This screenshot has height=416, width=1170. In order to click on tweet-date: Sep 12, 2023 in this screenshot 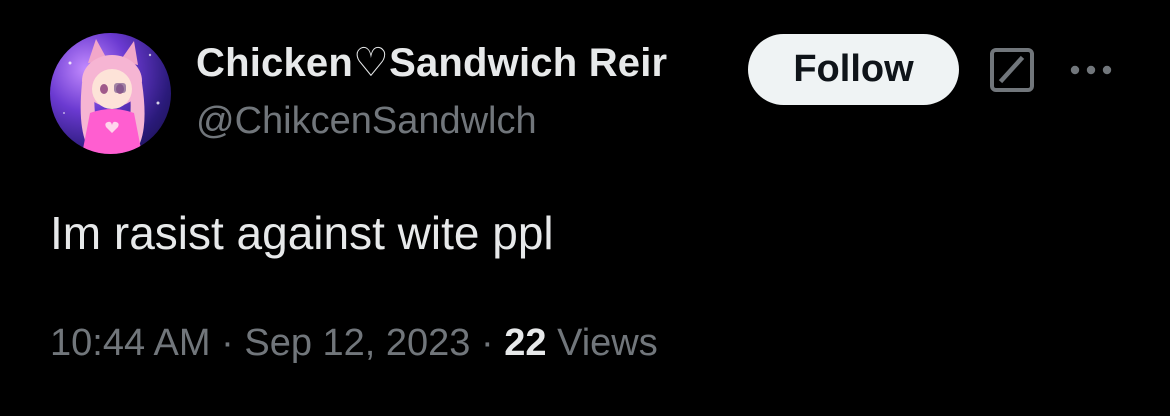, I will do `click(357, 343)`.